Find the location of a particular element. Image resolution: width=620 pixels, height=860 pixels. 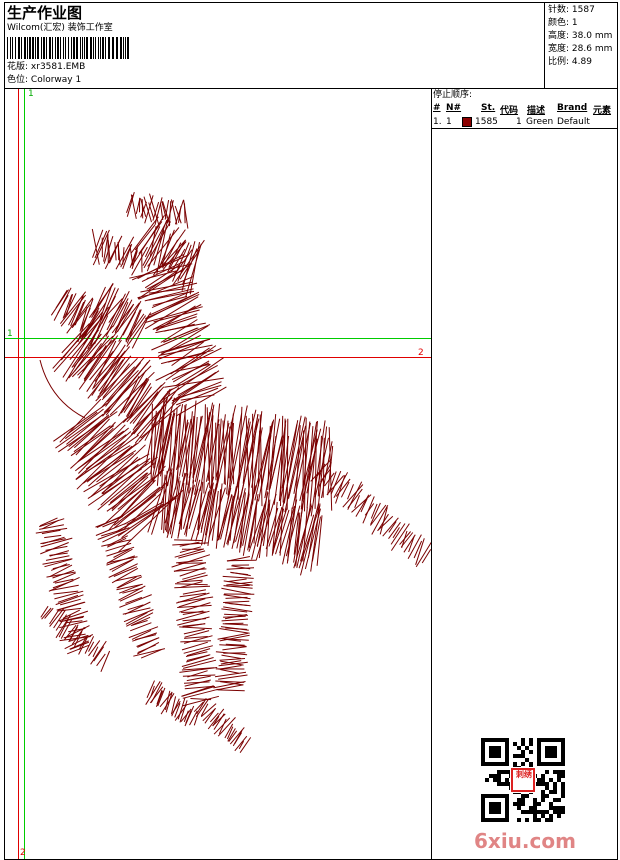

company-name: Wilcom(汇宏) 装饰工作室 is located at coordinates (60, 28).